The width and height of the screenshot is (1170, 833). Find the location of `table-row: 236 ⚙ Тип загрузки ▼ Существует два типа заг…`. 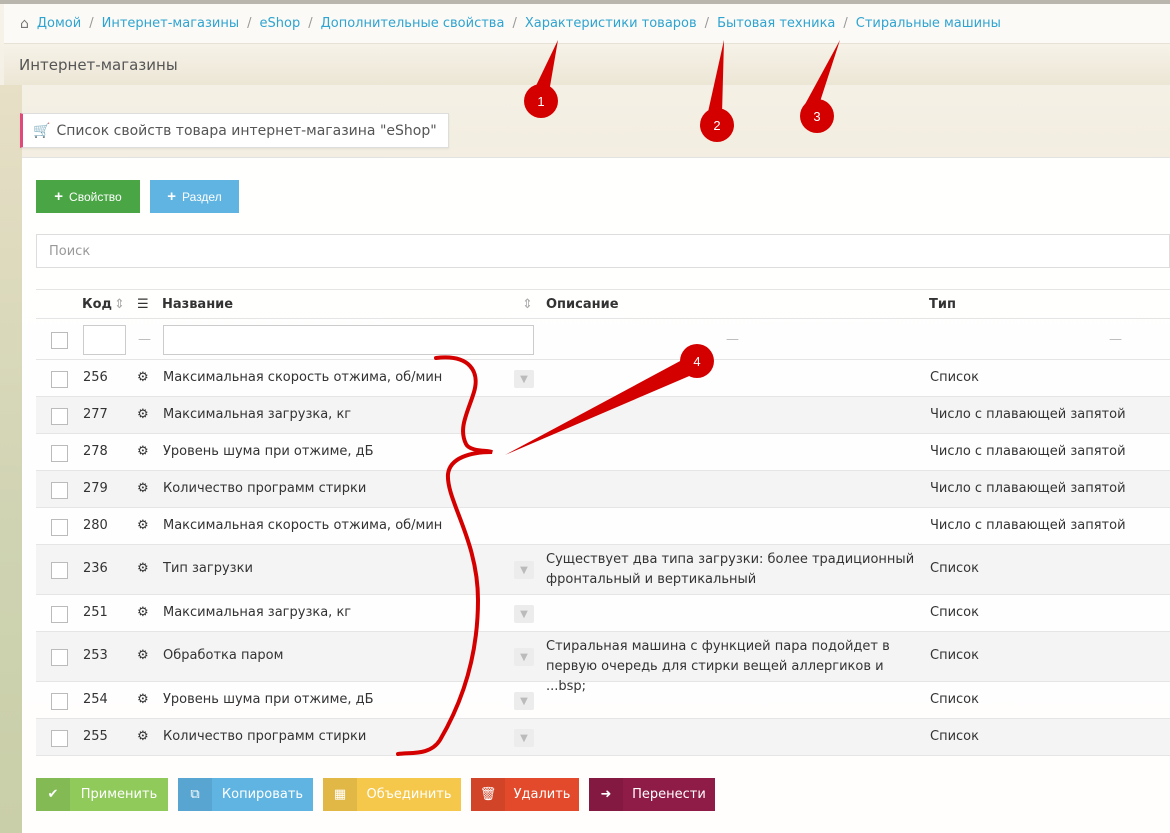

table-row: 236 ⚙ Тип загрузки ▼ Существует два типа заг… is located at coordinates (603, 570).